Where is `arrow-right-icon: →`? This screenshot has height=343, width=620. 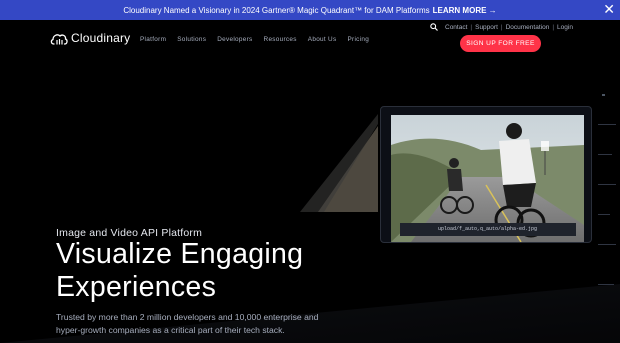
arrow-right-icon: → is located at coordinates (492, 10).